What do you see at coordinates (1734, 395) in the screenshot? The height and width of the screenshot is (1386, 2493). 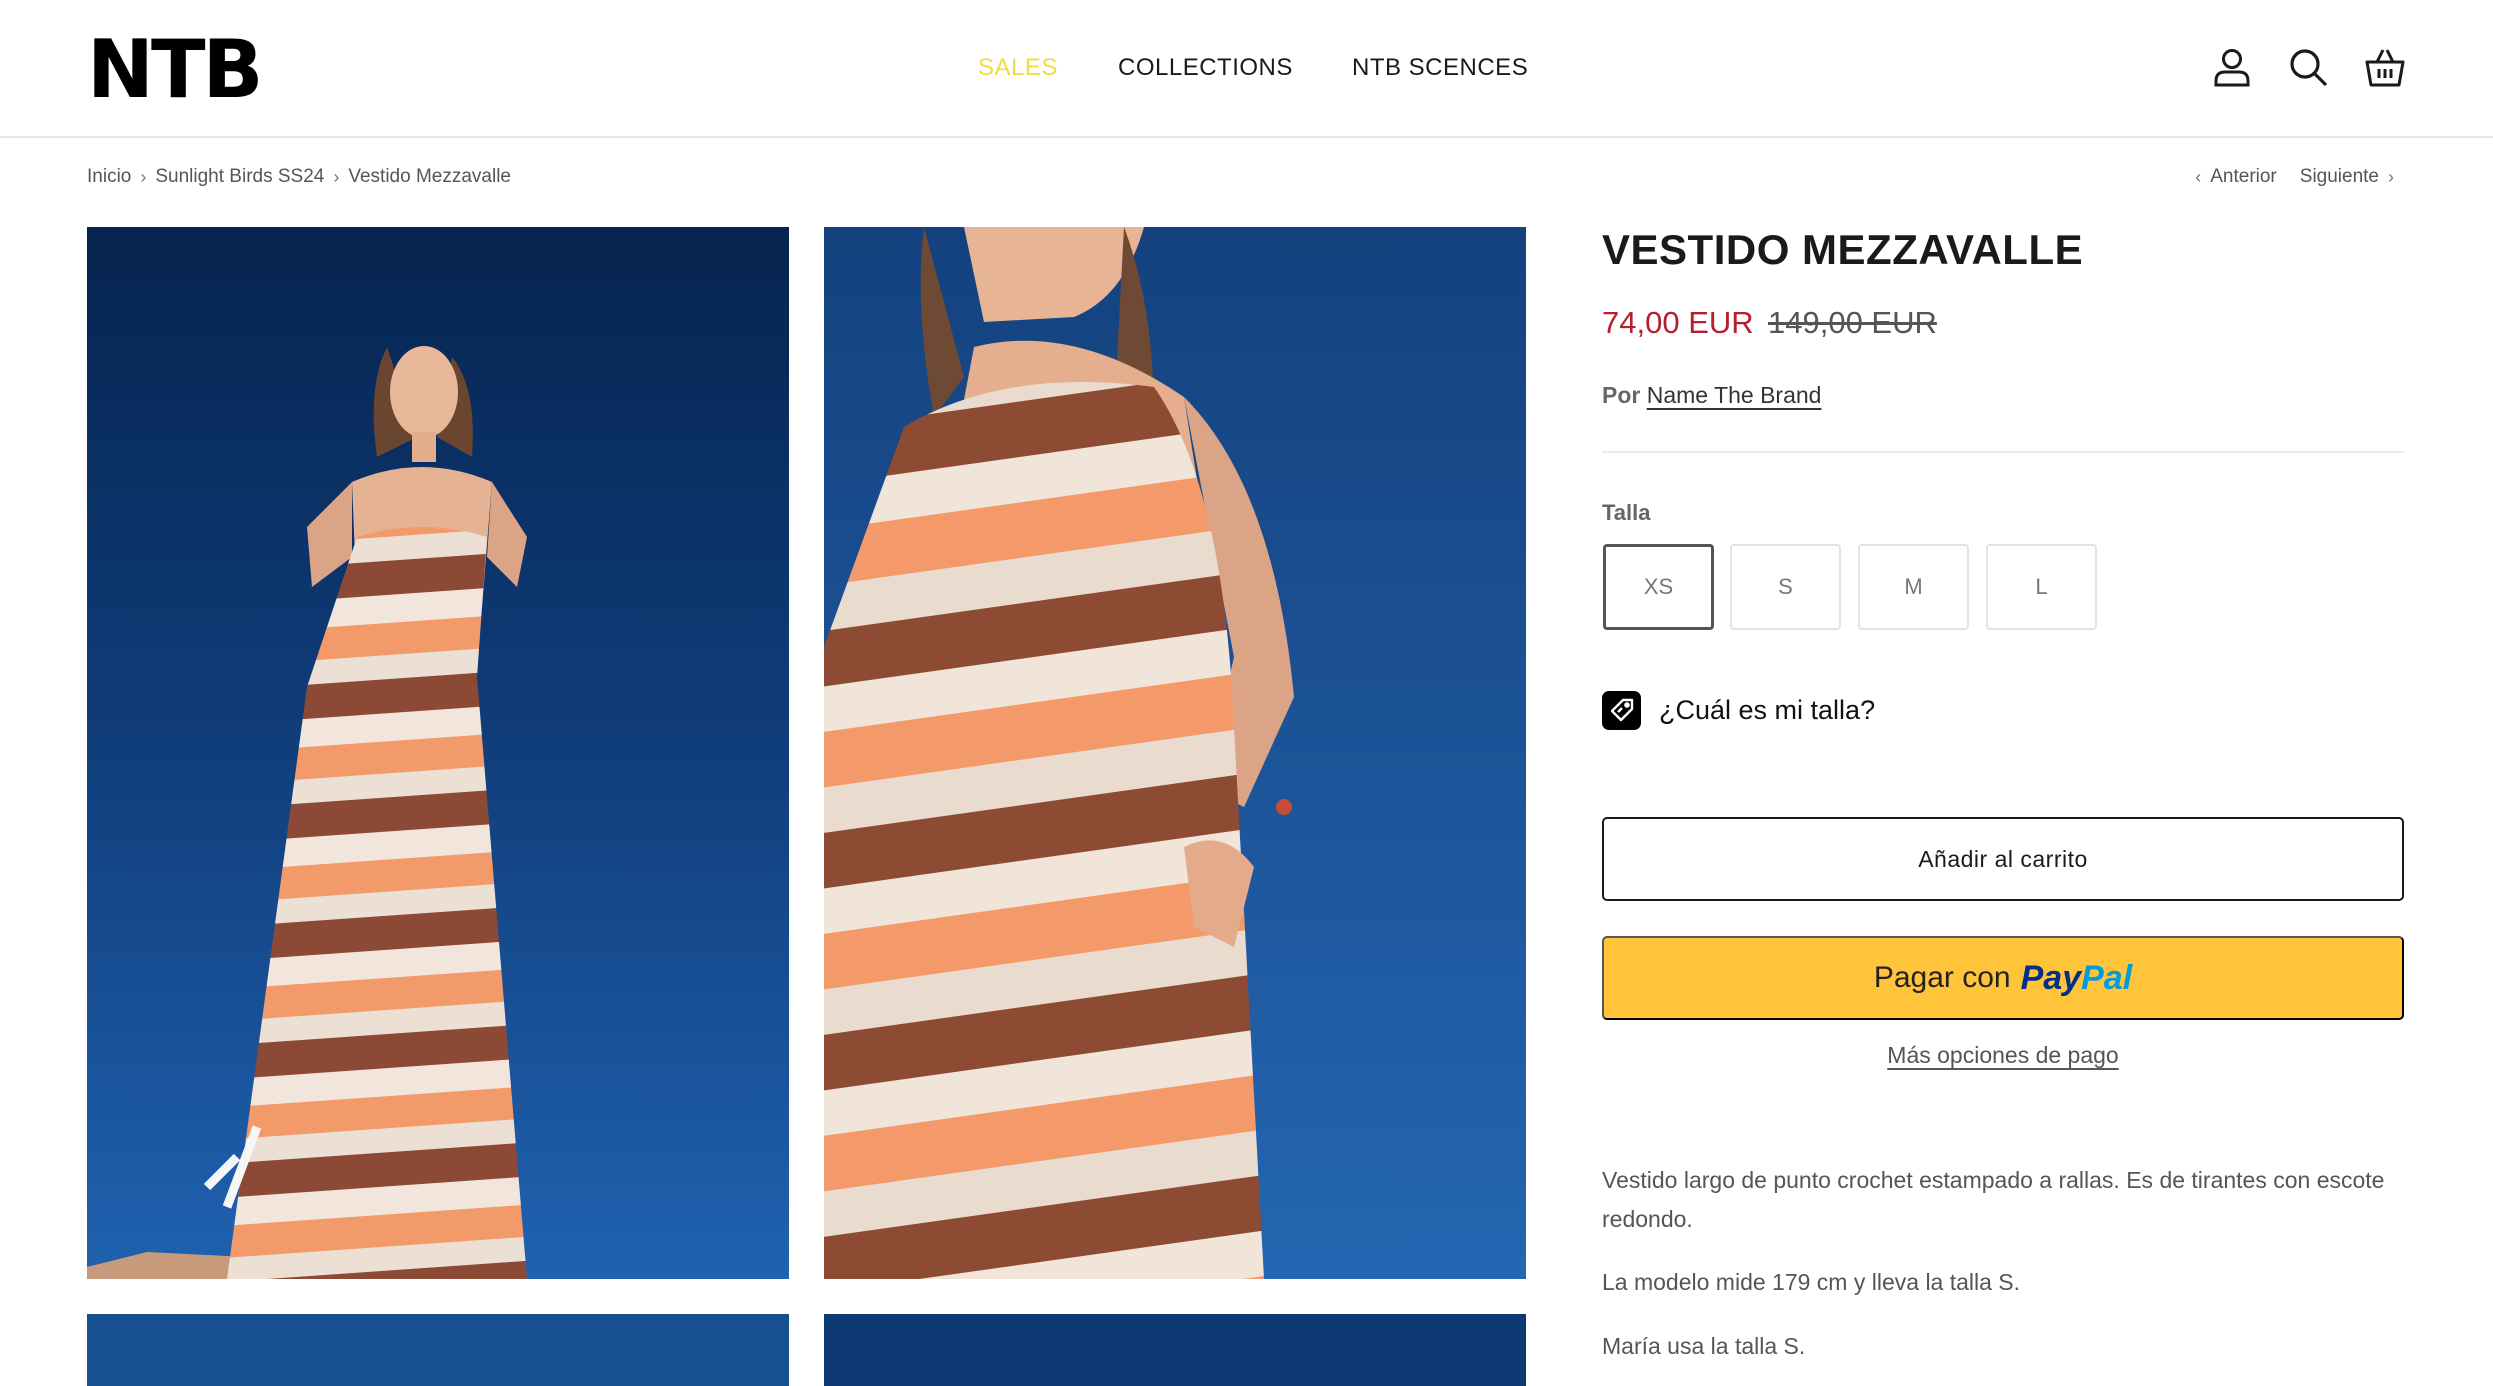 I see `vendor-link: Name The Brand` at bounding box center [1734, 395].